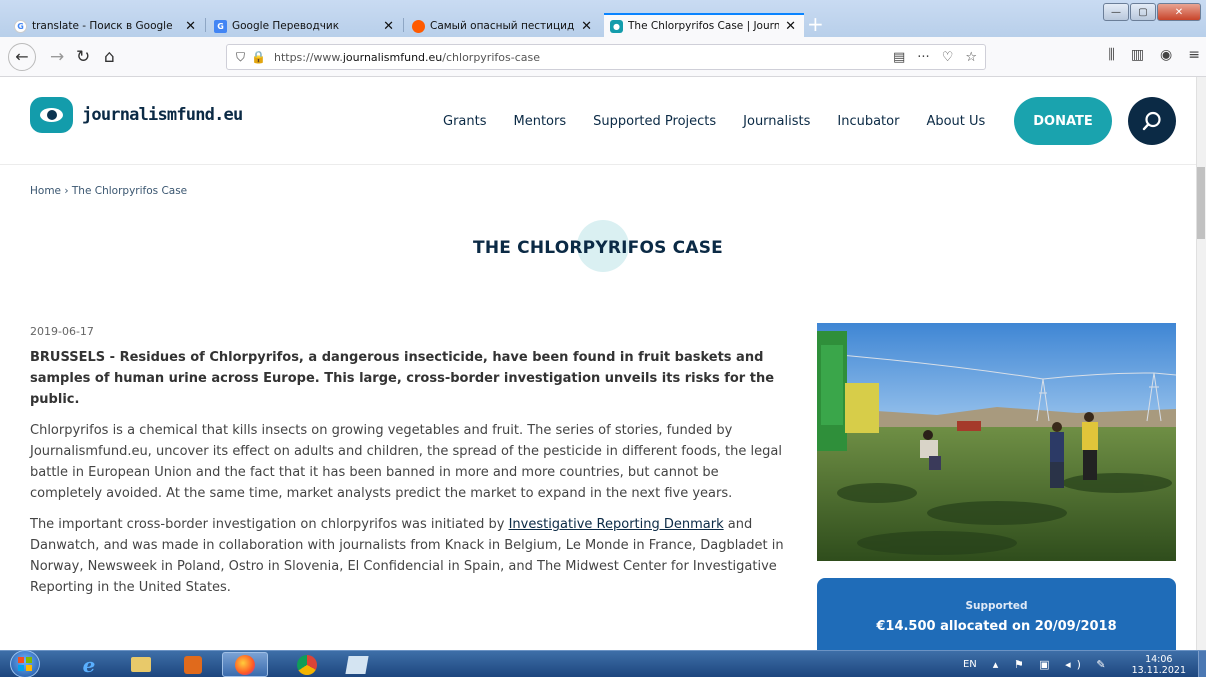 The width and height of the screenshot is (1206, 677). Describe the element at coordinates (776, 121) in the screenshot. I see `nav-journalists: Journalists` at that location.